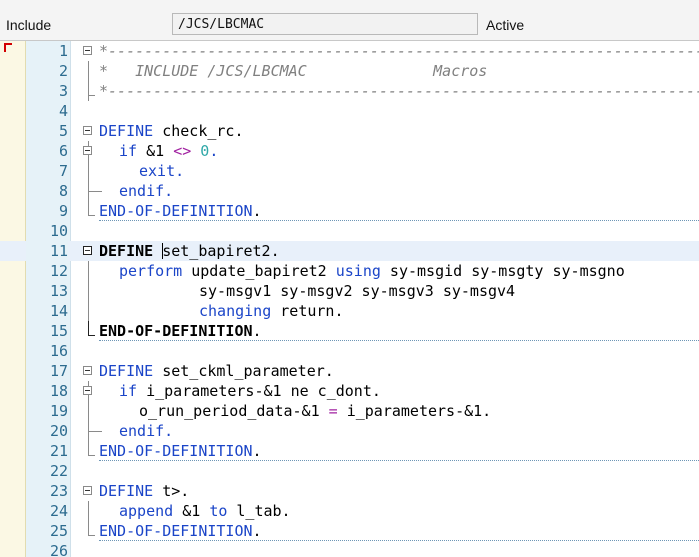 The width and height of the screenshot is (699, 557). What do you see at coordinates (58, 371) in the screenshot?
I see `line-number: 17` at bounding box center [58, 371].